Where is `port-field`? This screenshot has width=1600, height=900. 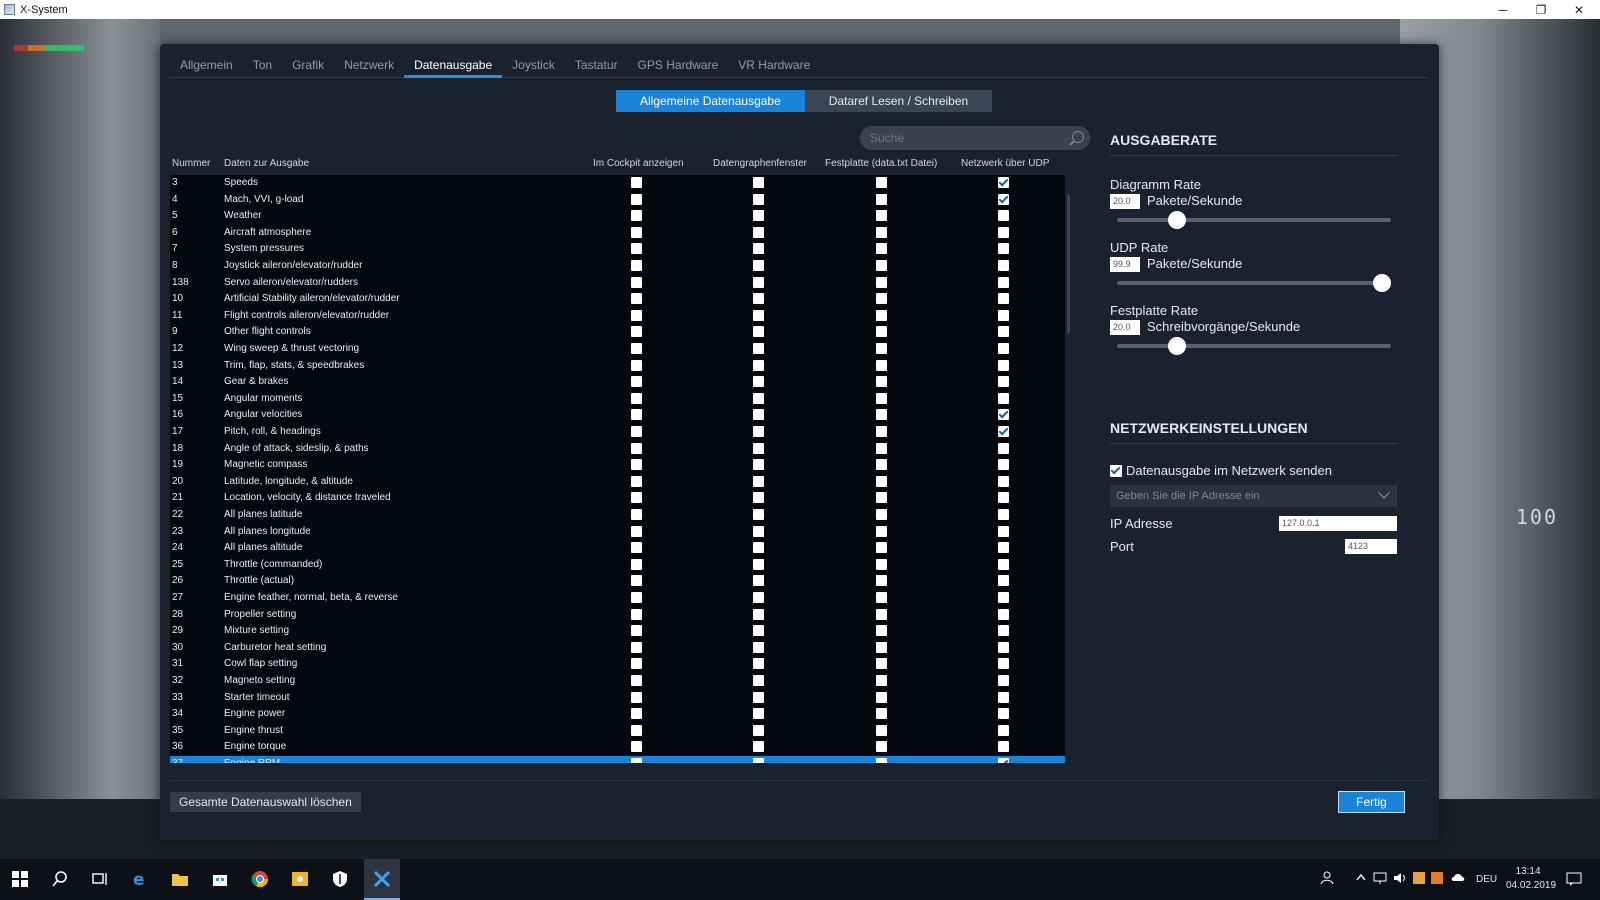
port-field is located at coordinates (1371, 546).